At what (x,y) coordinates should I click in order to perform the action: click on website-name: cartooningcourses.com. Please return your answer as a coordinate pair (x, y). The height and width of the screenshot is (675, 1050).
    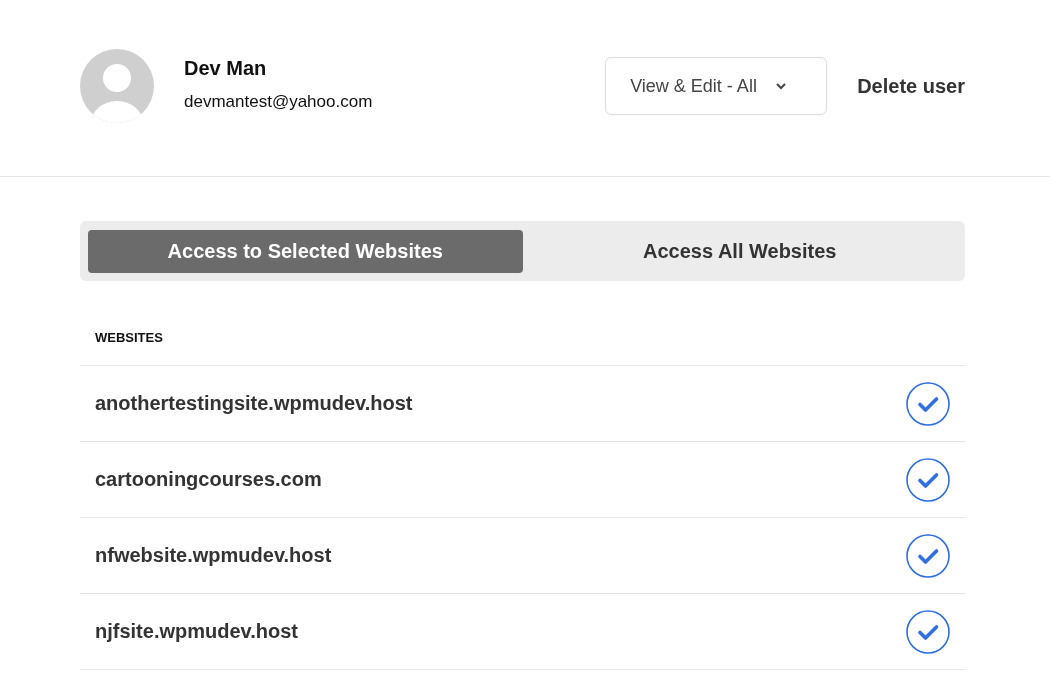
    Looking at the image, I should click on (208, 479).